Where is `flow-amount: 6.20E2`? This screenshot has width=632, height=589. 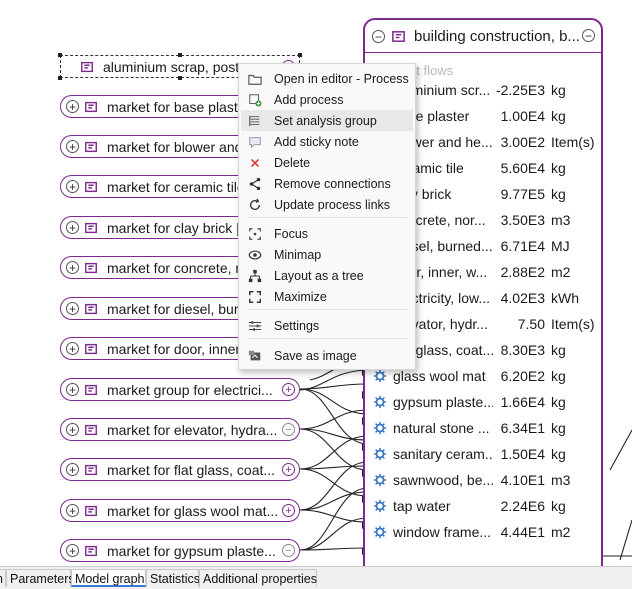 flow-amount: 6.20E2 is located at coordinates (522, 376).